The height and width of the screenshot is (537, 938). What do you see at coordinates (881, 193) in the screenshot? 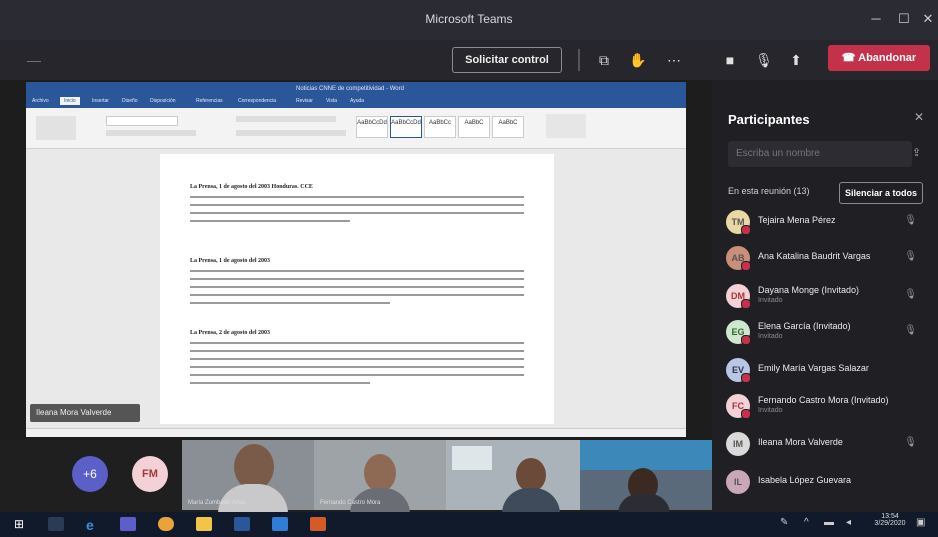
I see `mute-all-button: Silenciar a todos` at bounding box center [881, 193].